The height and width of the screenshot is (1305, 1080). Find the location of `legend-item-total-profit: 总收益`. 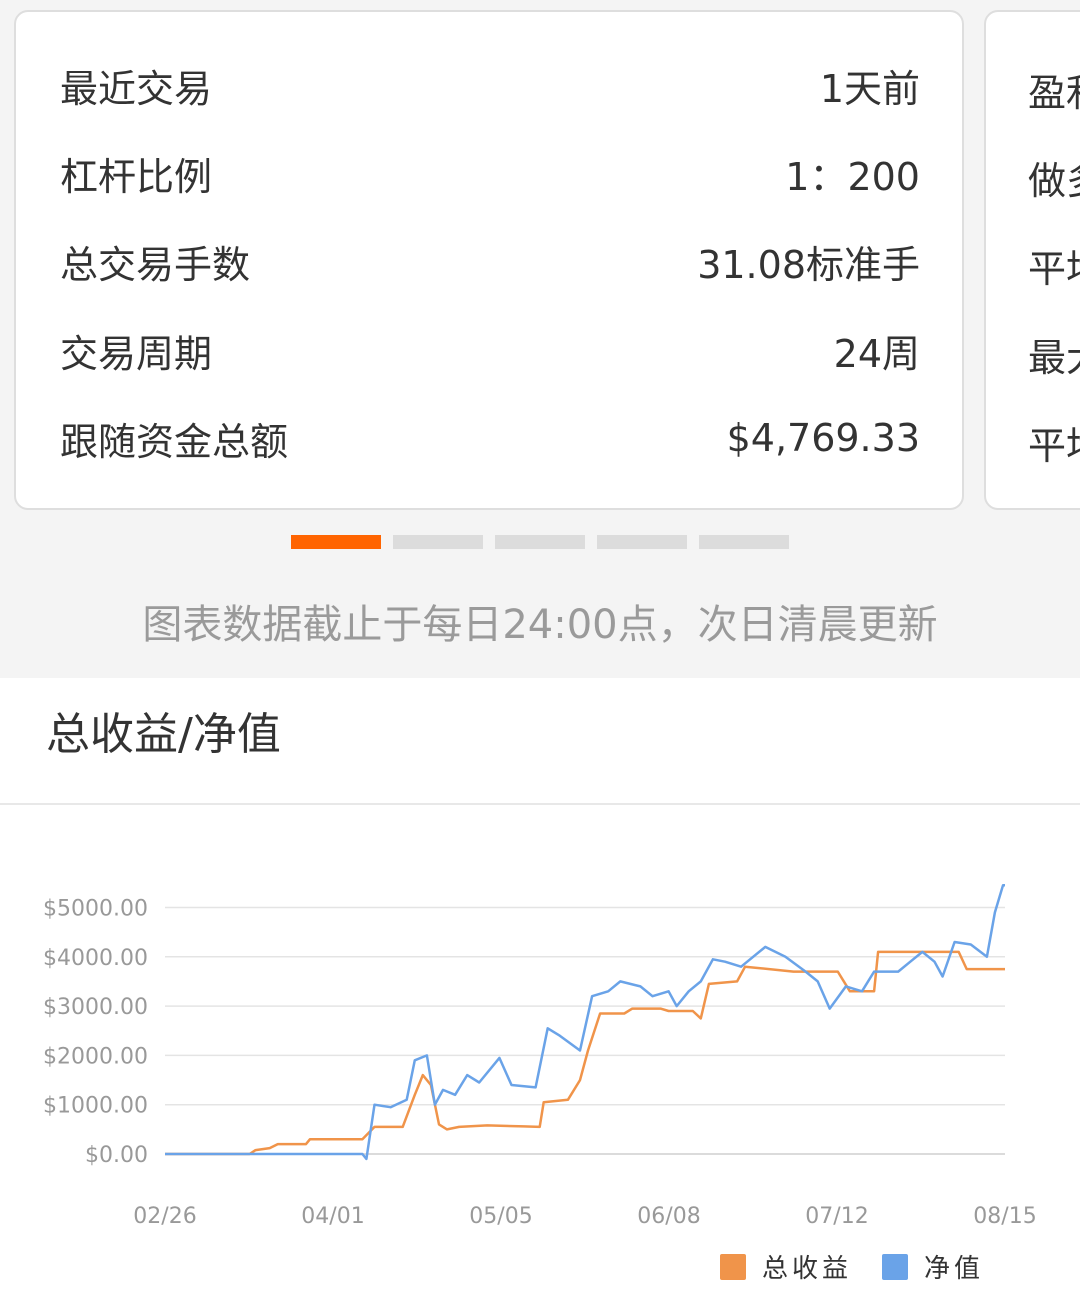

legend-item-total-profit: 总收益 is located at coordinates (786, 1266).